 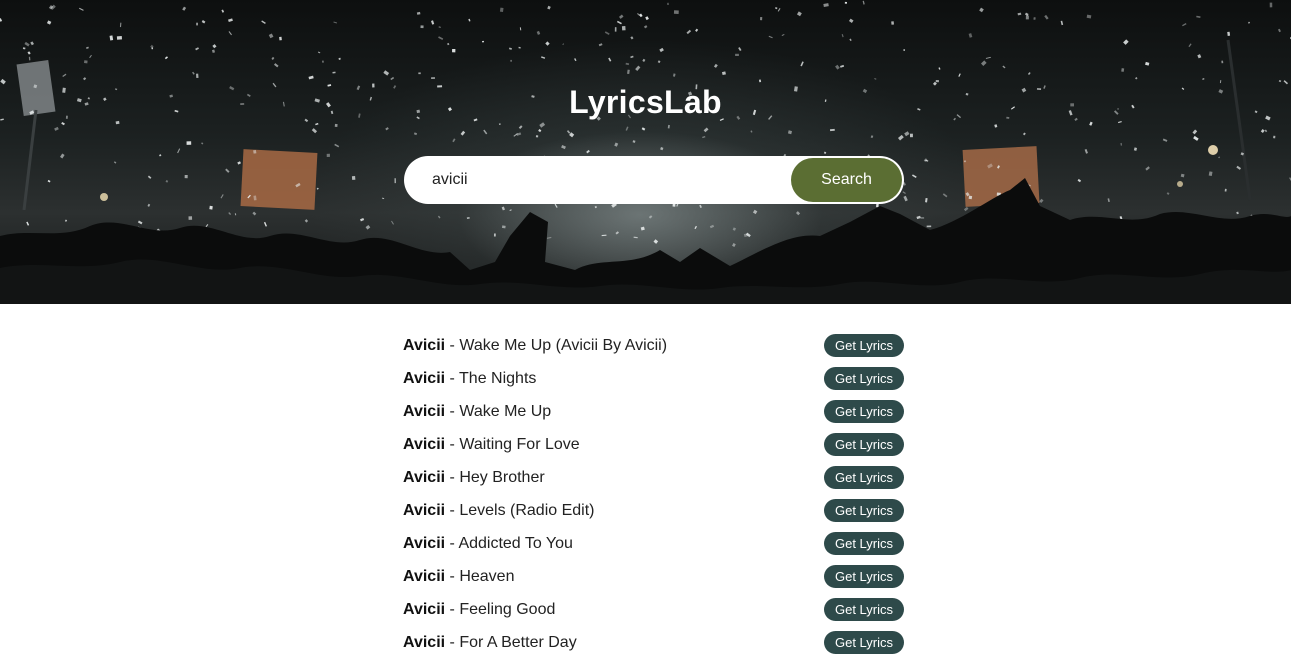 I want to click on search-button: Search, so click(x=846, y=180).